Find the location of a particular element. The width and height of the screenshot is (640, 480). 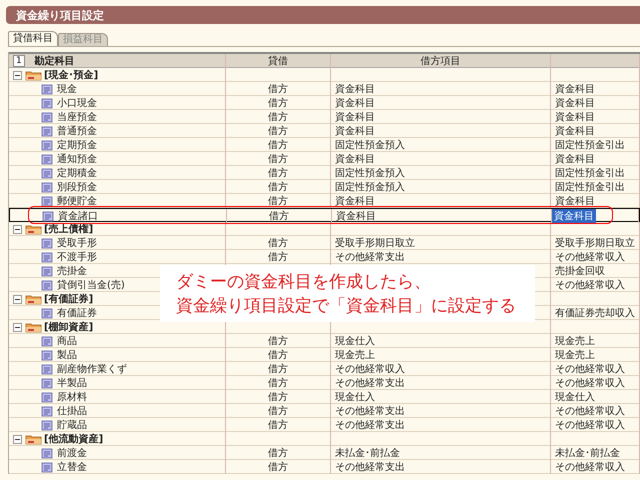

account-name: 副産物作業くず is located at coordinates (91, 369).